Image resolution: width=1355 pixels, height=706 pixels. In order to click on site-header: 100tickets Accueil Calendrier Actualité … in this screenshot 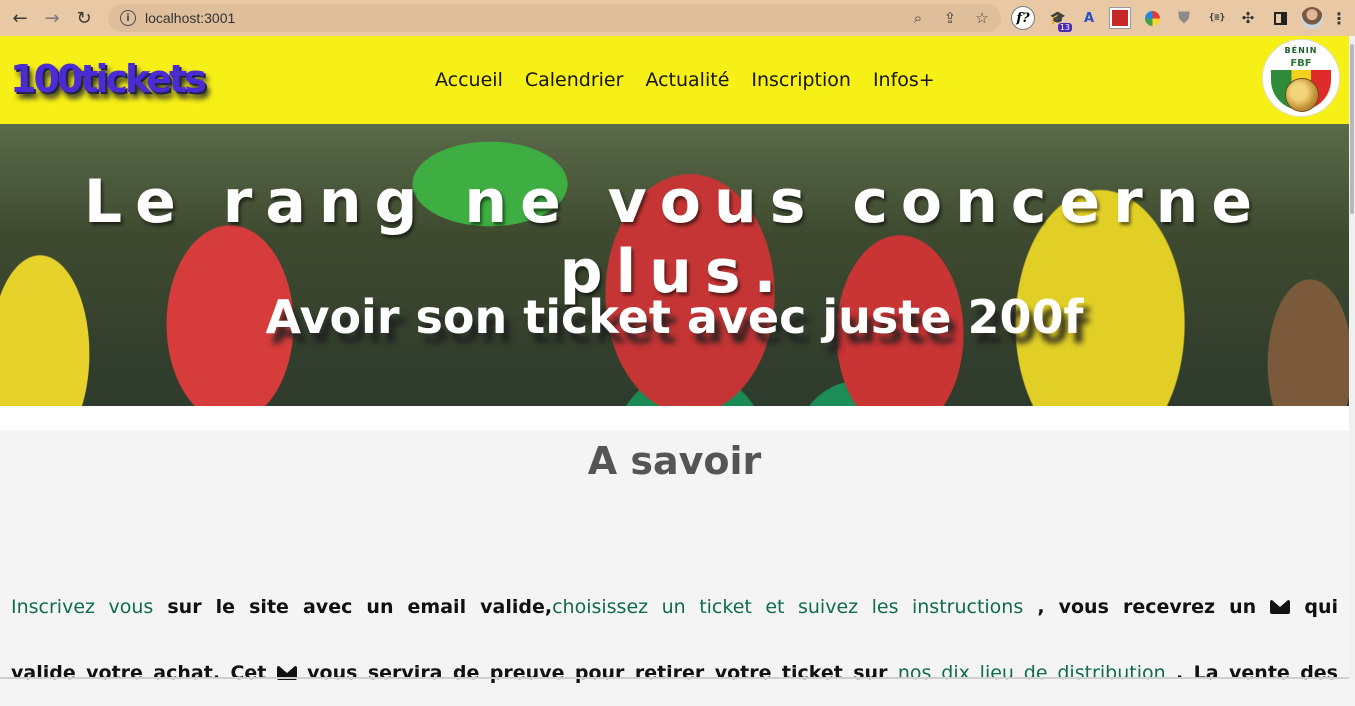, I will do `click(674, 80)`.